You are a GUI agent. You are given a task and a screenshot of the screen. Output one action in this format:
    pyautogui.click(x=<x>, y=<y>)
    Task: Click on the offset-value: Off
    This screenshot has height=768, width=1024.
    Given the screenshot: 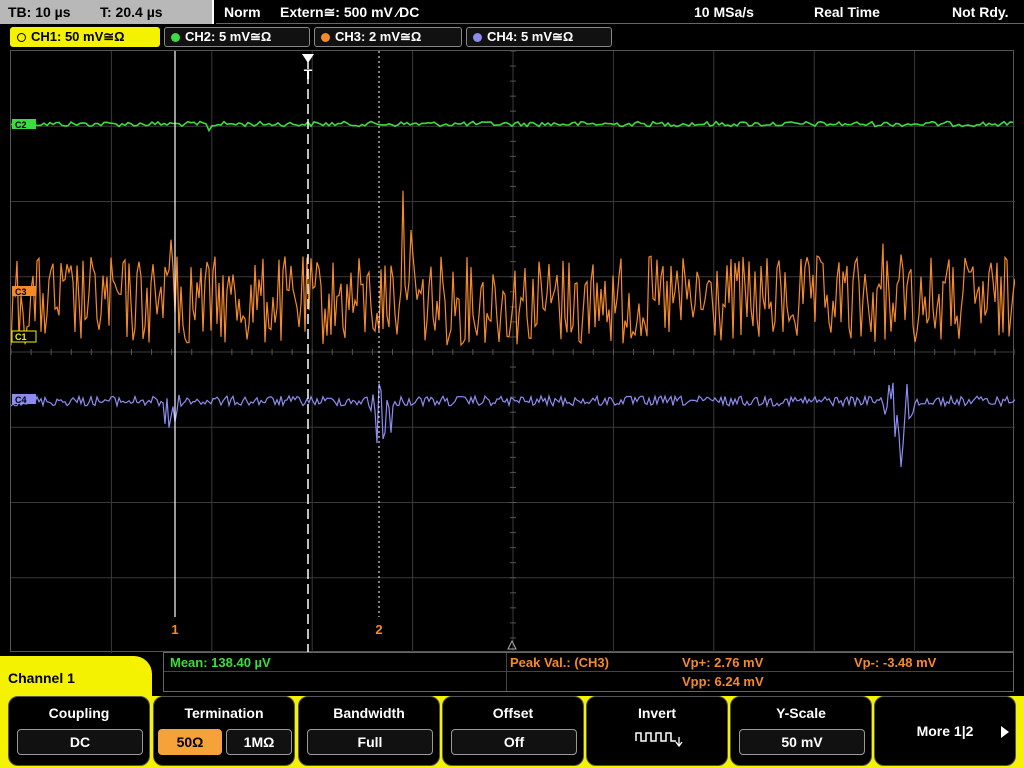 What is the action you would take?
    pyautogui.click(x=514, y=742)
    